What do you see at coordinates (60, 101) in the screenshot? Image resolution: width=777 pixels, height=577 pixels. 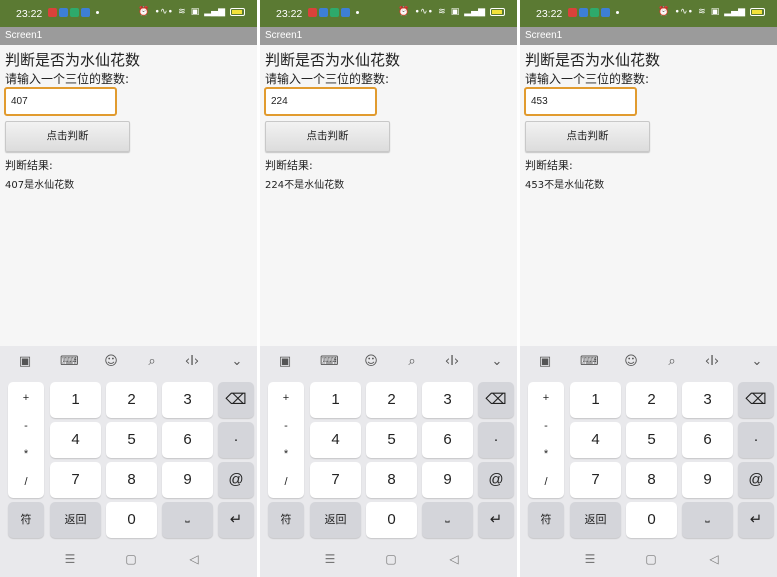 I see `number-input: 407` at bounding box center [60, 101].